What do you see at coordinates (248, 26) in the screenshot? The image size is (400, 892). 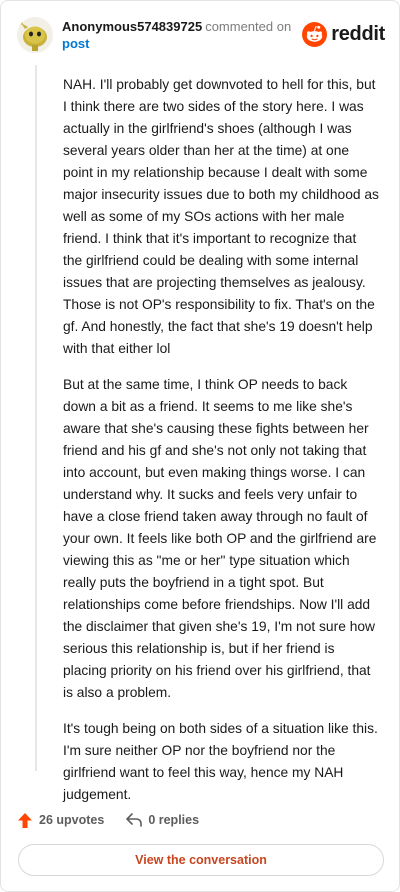 I see `action-text: commented on` at bounding box center [248, 26].